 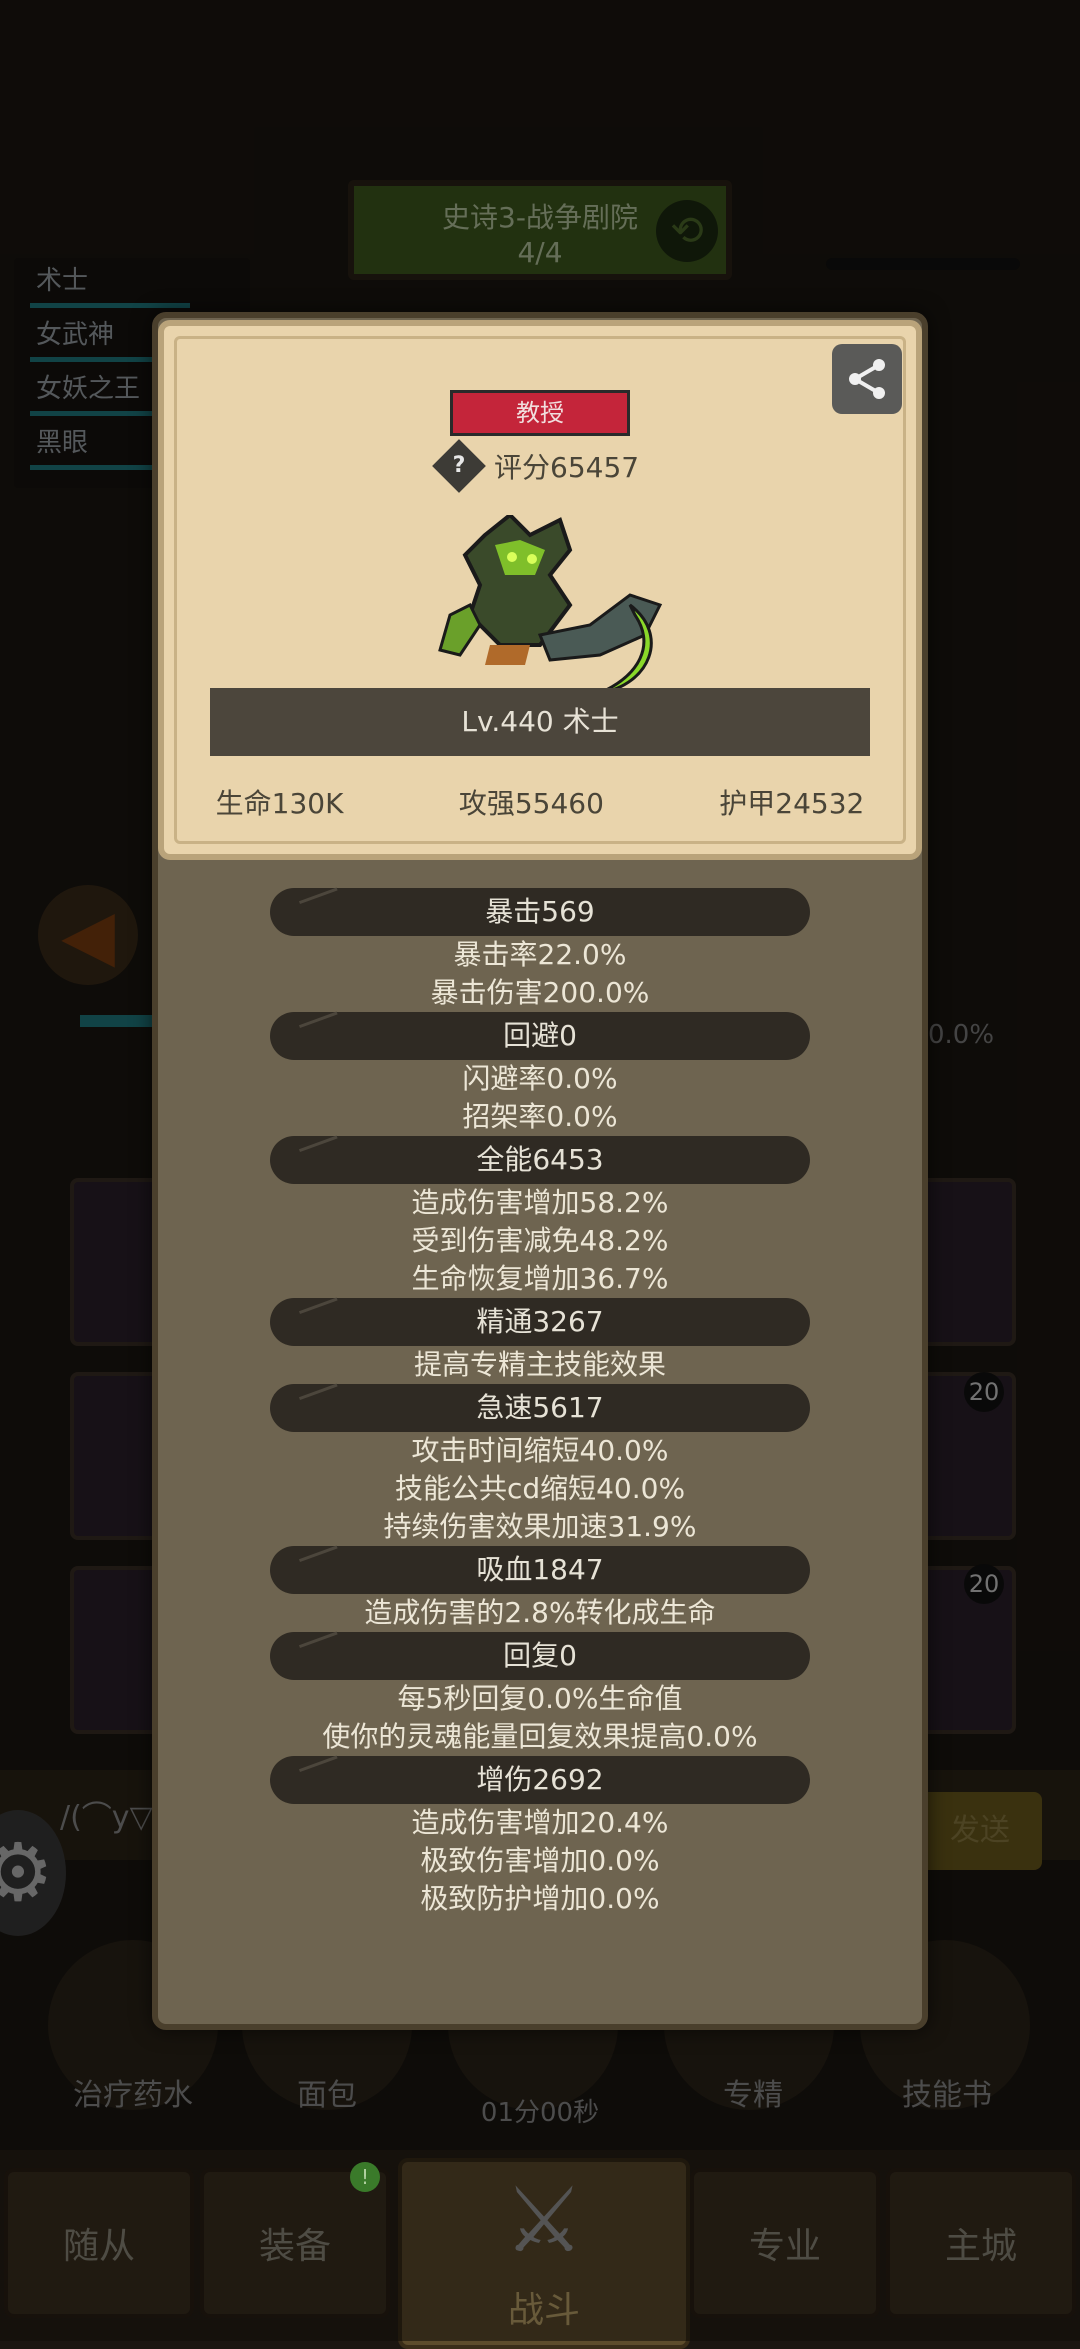 I want to click on battle-timer: 01分00秒, so click(x=540, y=2113).